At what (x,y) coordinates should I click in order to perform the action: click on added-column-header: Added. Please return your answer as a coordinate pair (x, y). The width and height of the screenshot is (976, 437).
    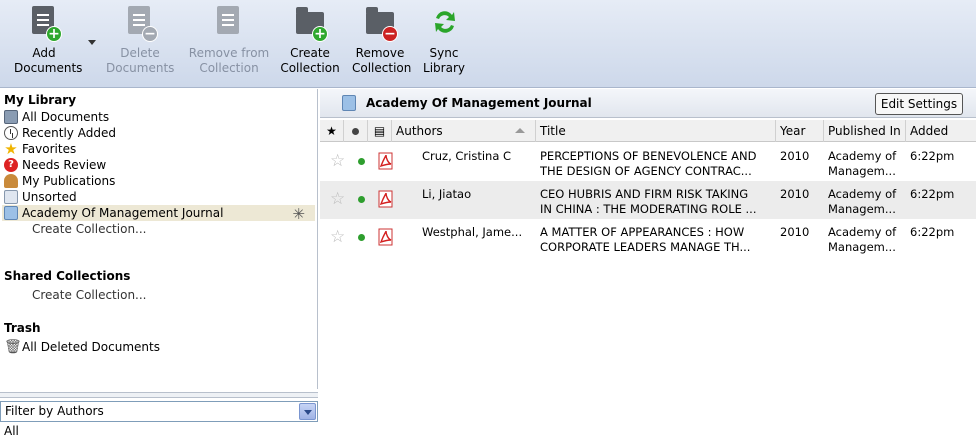
    Looking at the image, I should click on (941, 131).